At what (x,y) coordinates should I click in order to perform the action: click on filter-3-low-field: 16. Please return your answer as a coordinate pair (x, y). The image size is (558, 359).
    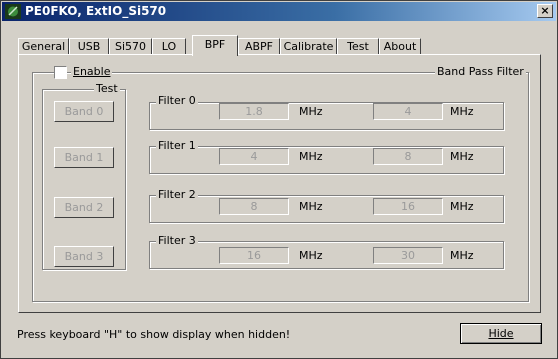
    Looking at the image, I should click on (254, 255).